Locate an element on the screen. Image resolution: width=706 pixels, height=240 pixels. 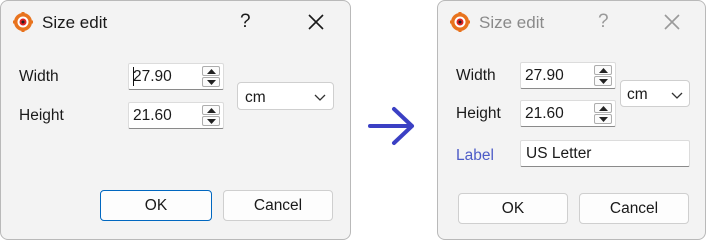
label-value: US Letter is located at coordinates (558, 154).